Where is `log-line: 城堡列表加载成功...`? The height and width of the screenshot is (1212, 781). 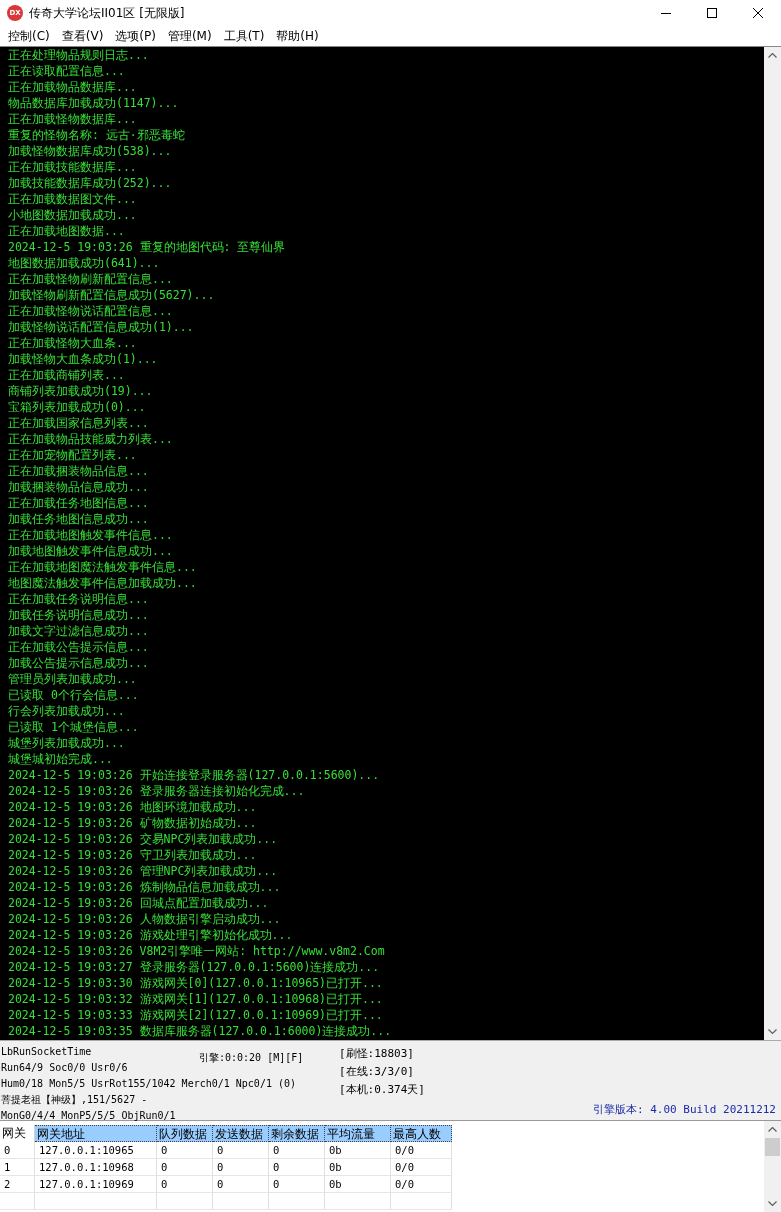 log-line: 城堡列表加载成功... is located at coordinates (66, 743).